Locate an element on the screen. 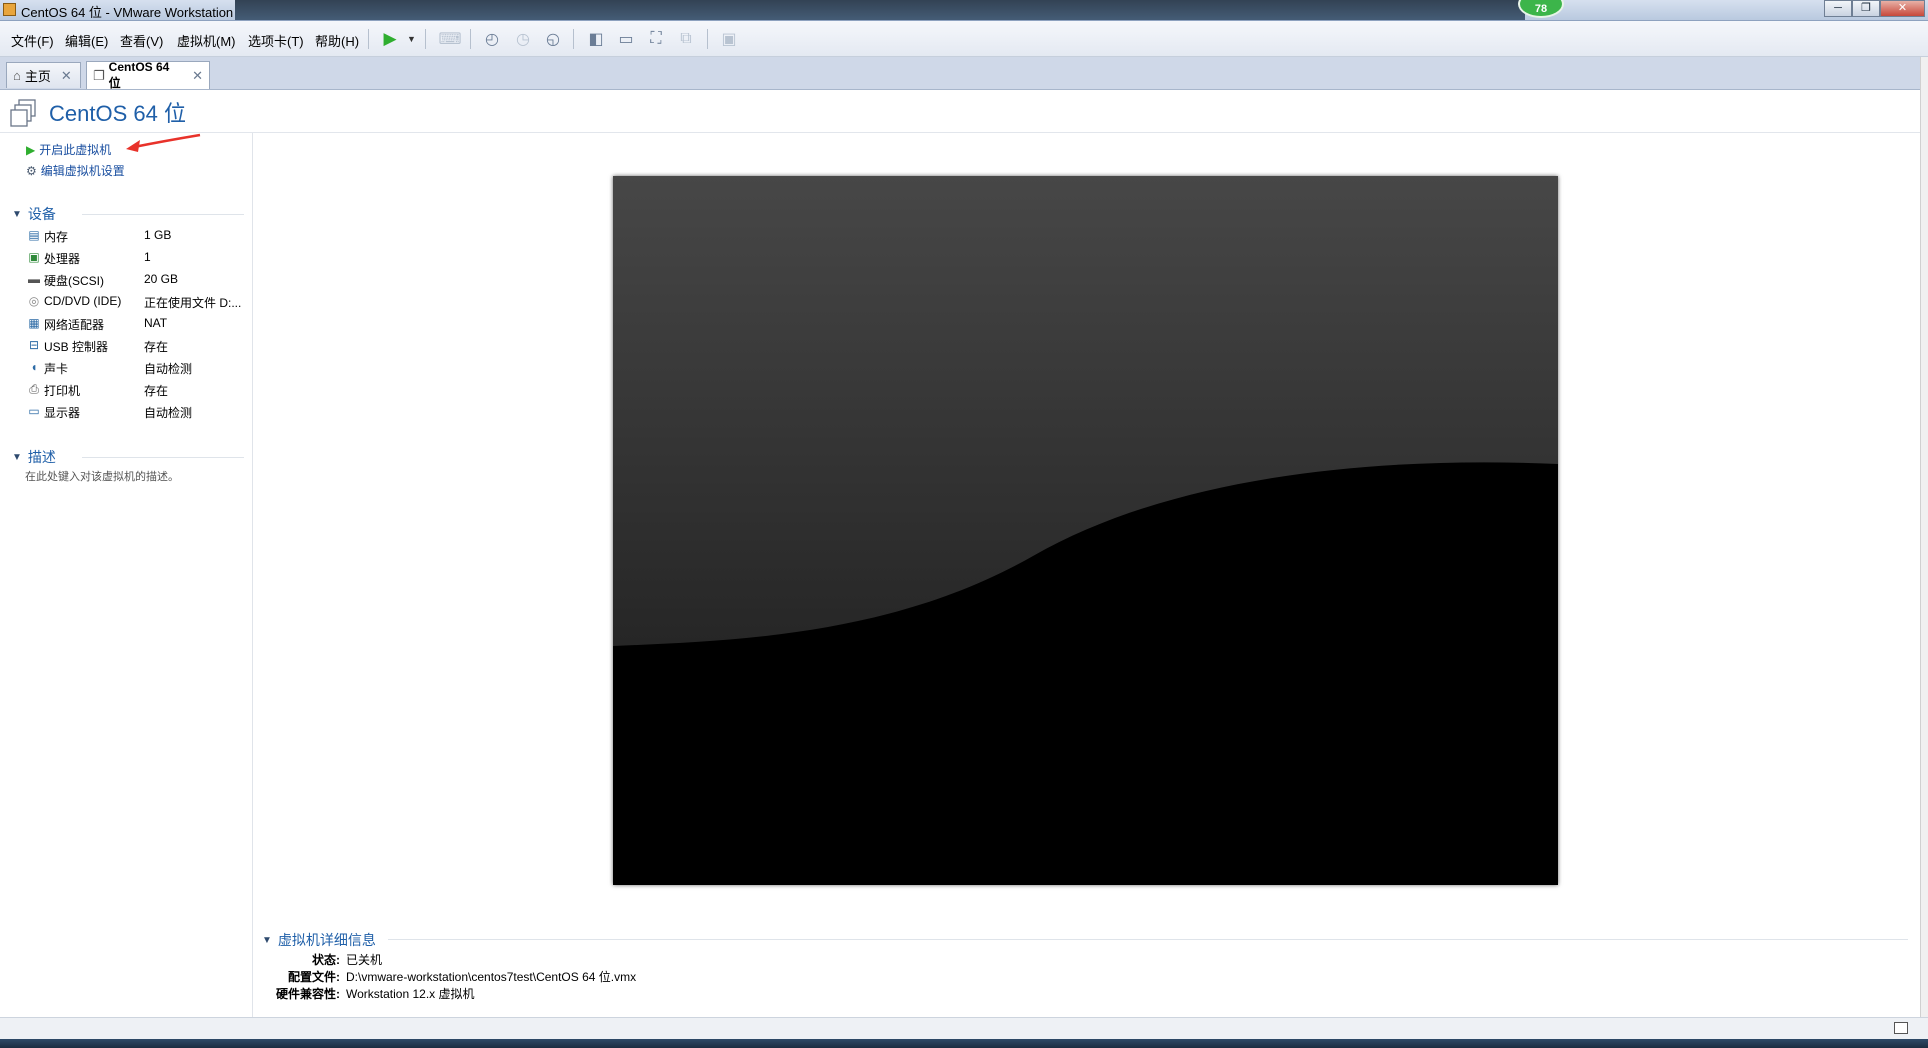 The image size is (1928, 1048). detail-key: 配置文件: is located at coordinates (314, 977).